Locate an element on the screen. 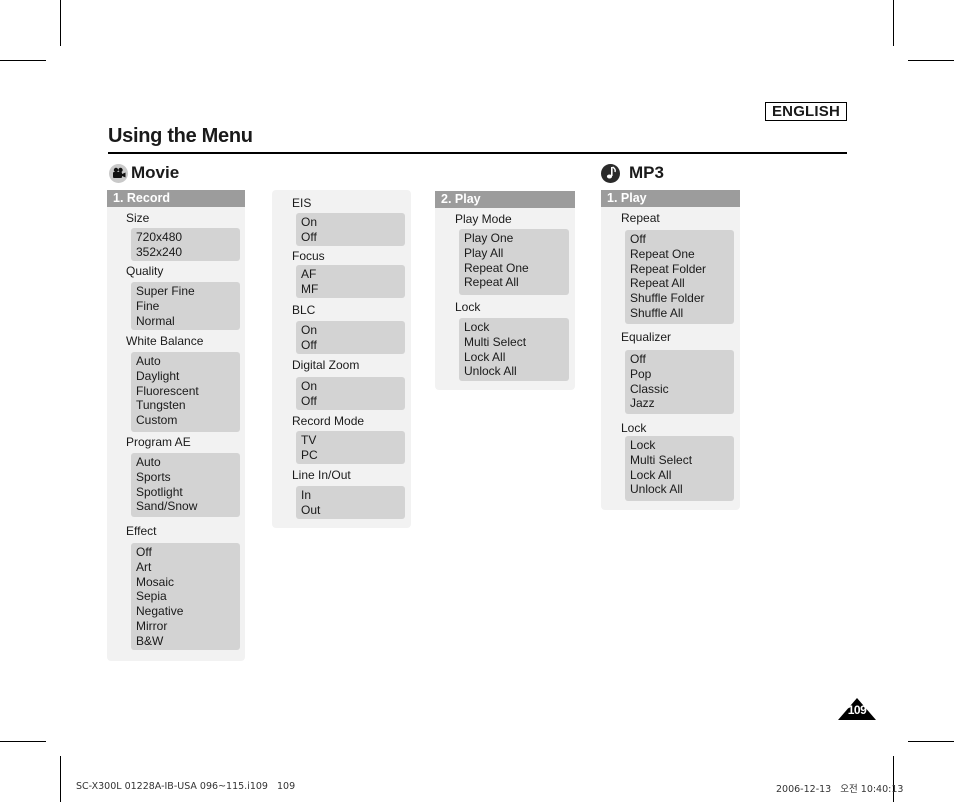 The image size is (954, 802). movie-camera-icon is located at coordinates (118, 173).